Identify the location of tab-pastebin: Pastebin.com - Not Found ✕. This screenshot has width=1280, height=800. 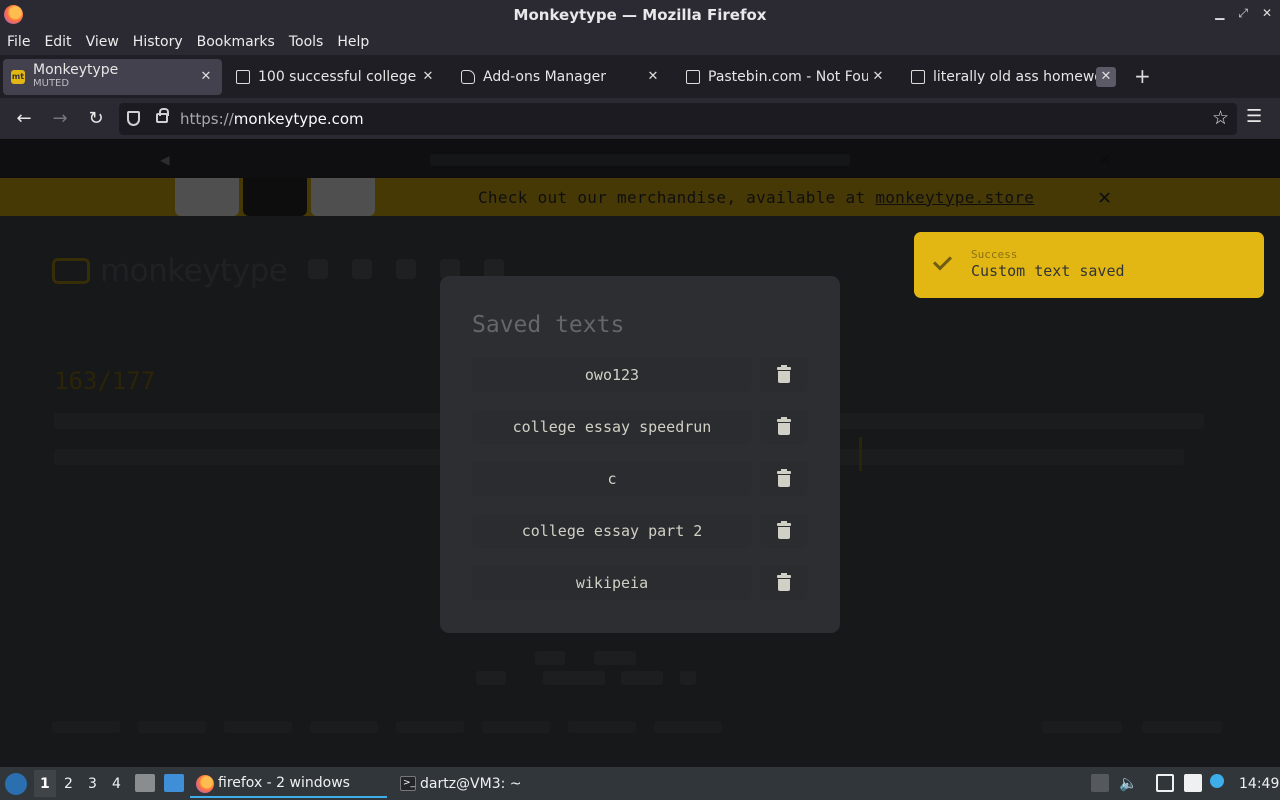
(786, 77).